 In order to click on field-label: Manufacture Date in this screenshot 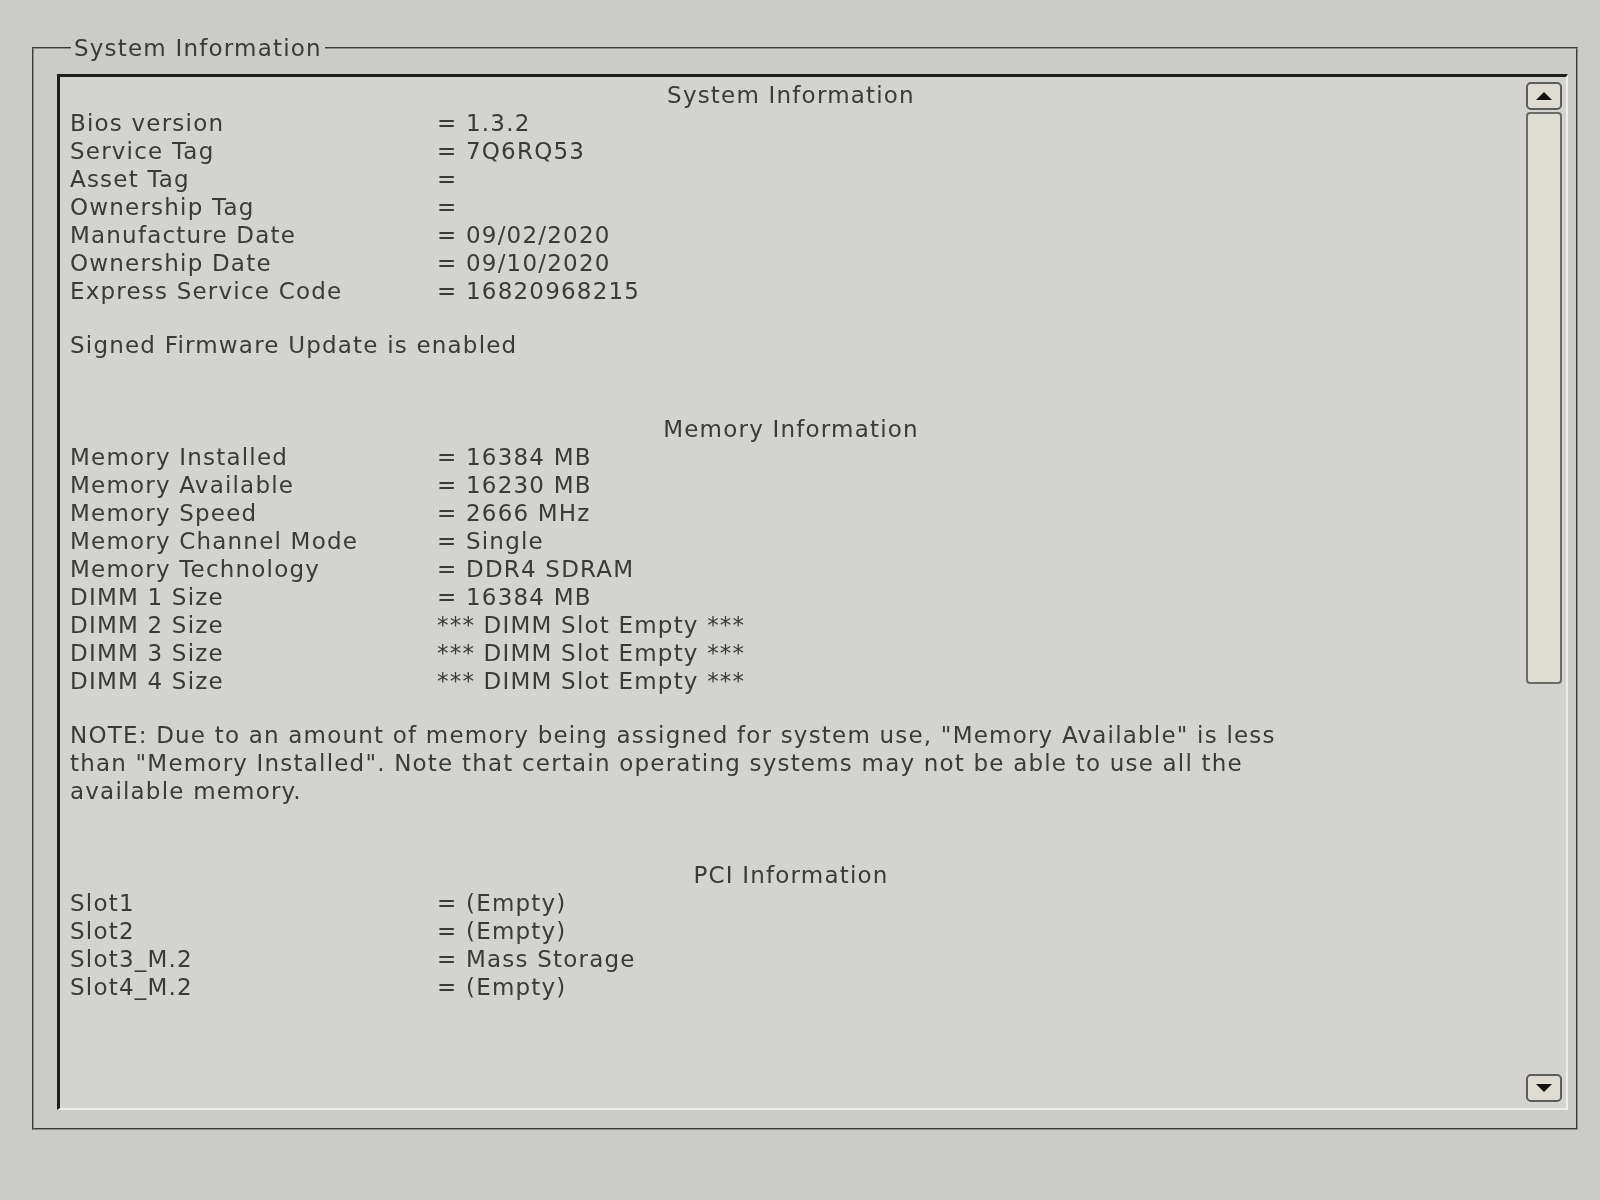, I will do `click(183, 235)`.